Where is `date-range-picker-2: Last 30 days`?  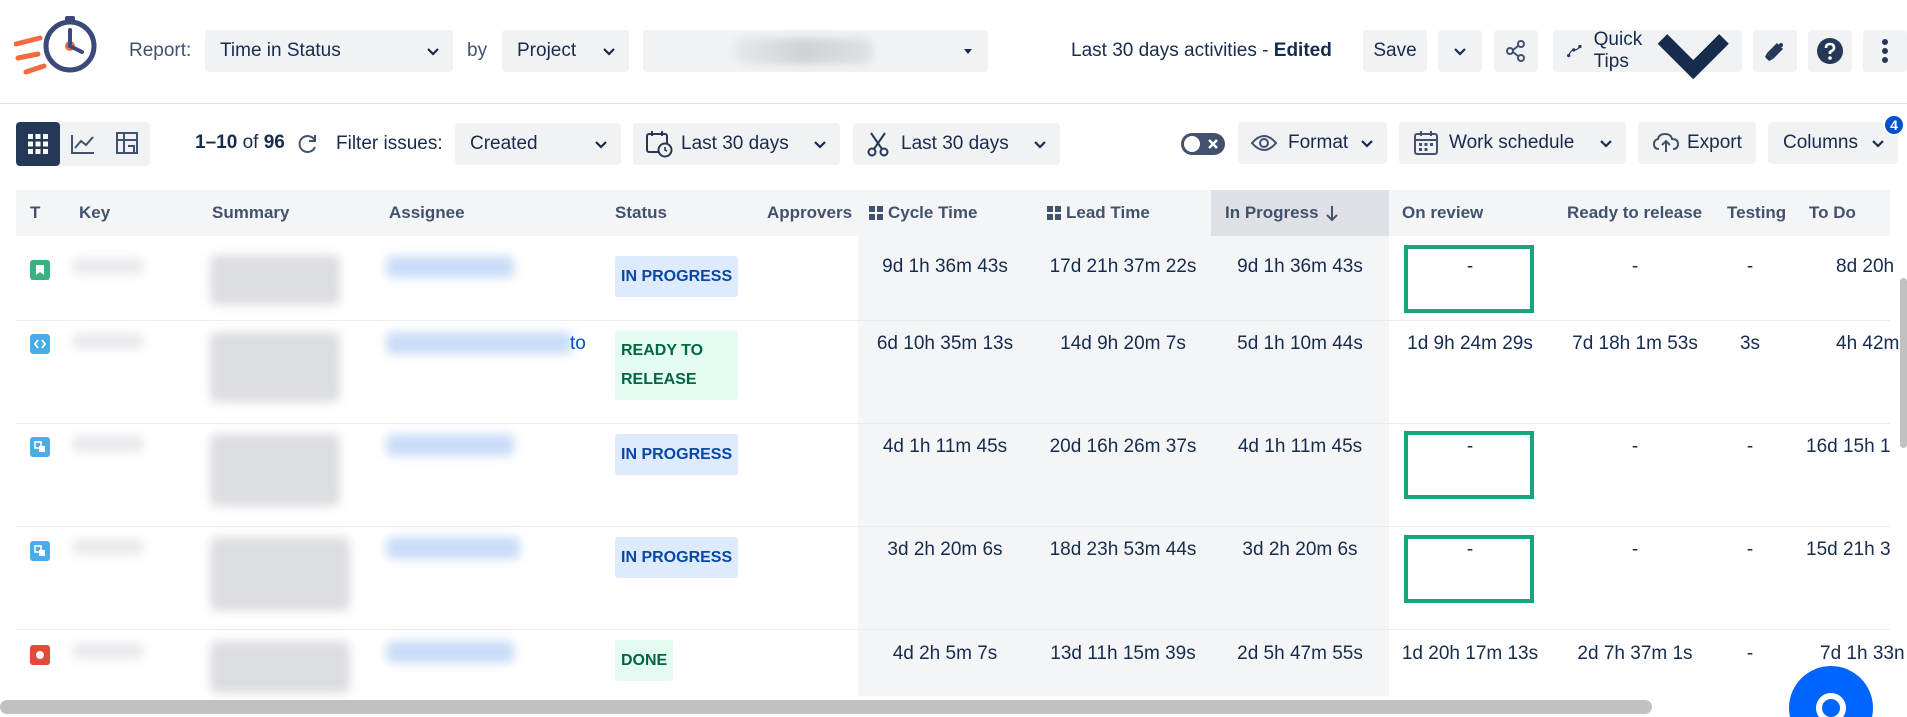 date-range-picker-2: Last 30 days is located at coordinates (956, 144).